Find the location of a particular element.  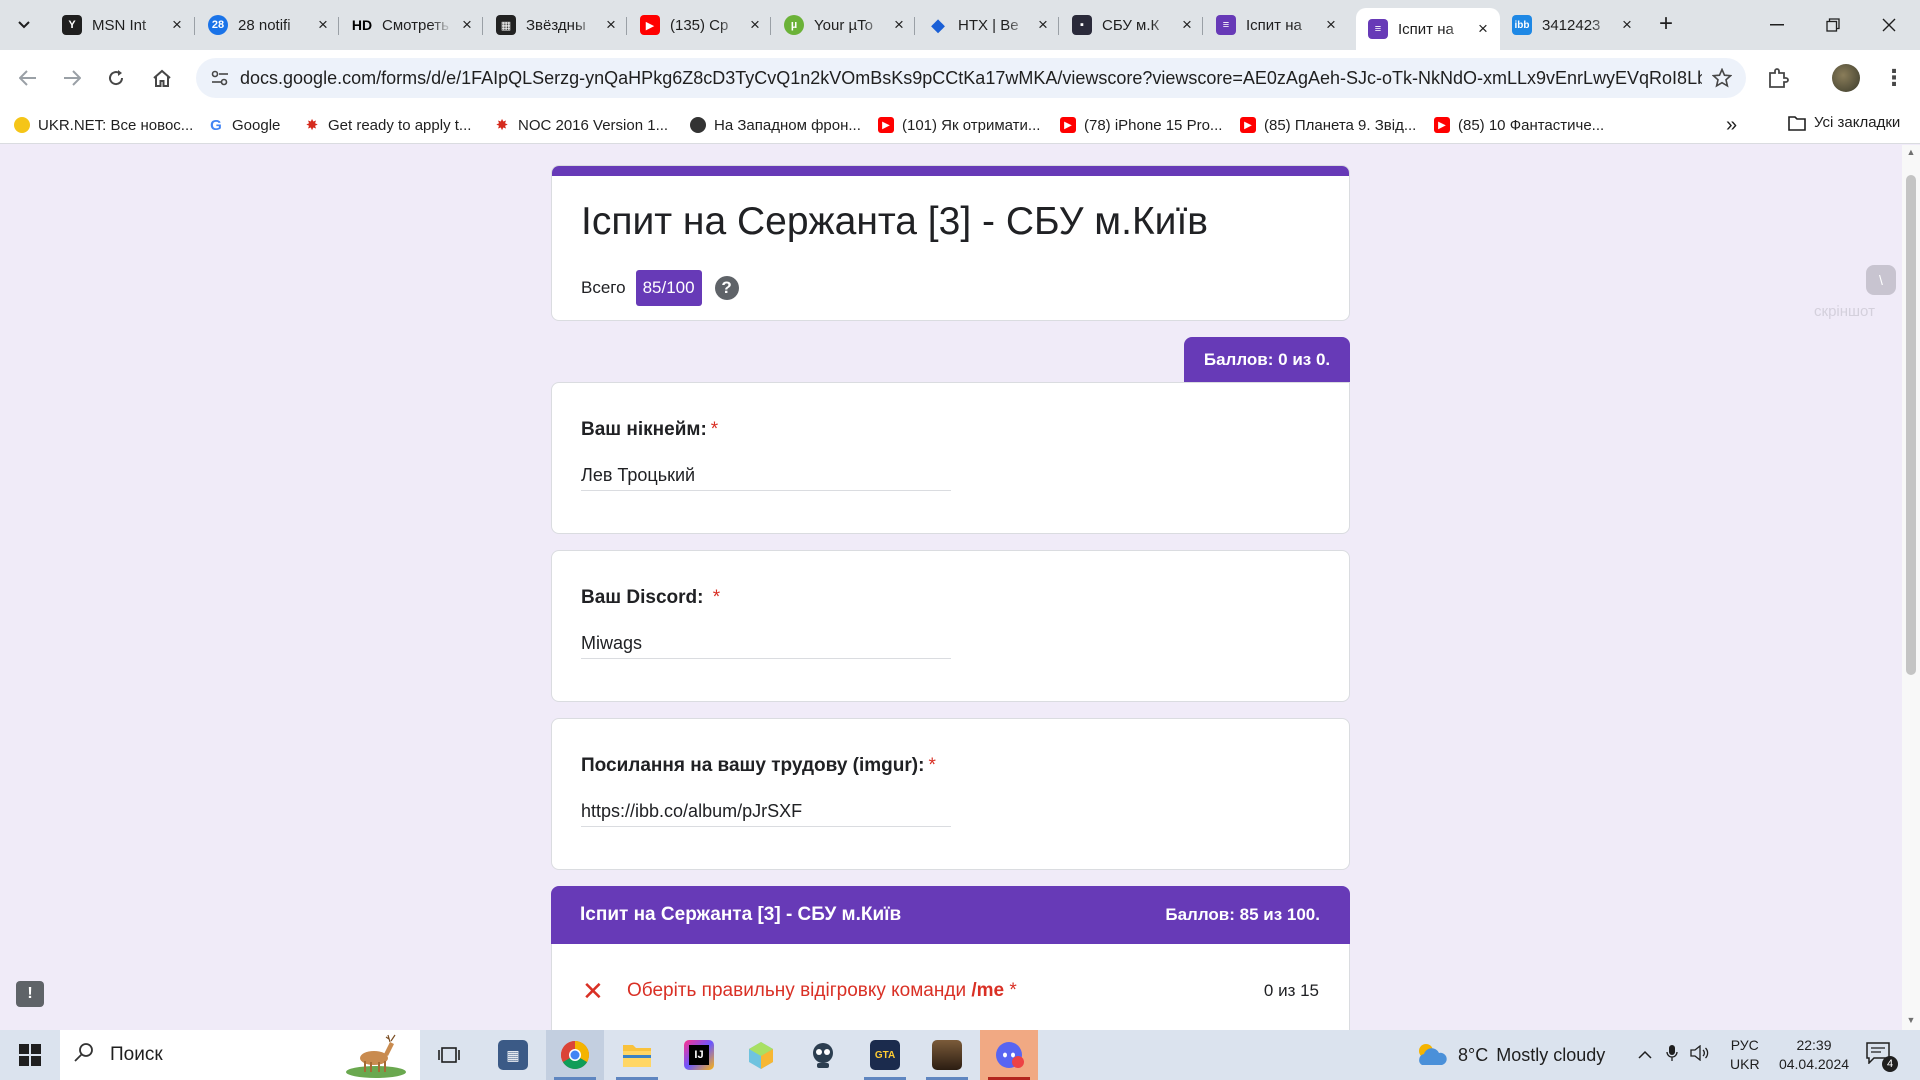

tab-htx: ◆ HTX | Be × is located at coordinates (988, 25).